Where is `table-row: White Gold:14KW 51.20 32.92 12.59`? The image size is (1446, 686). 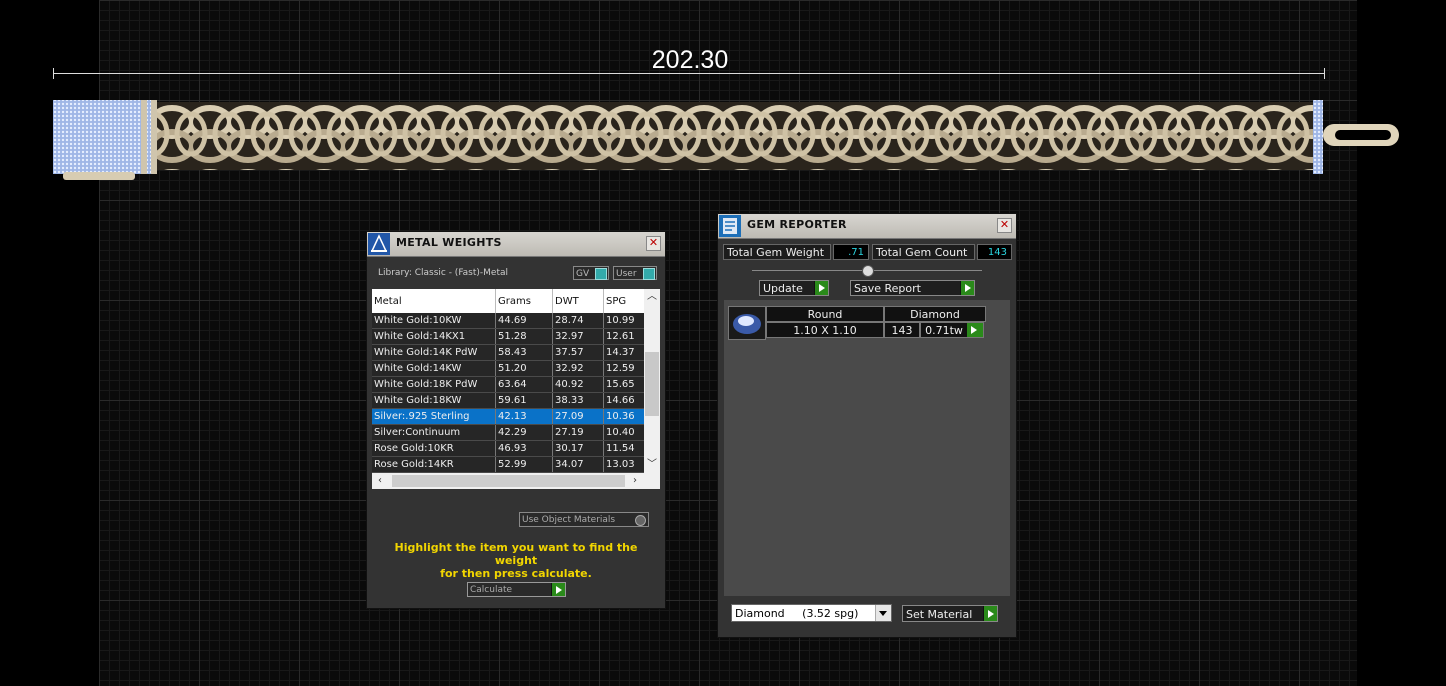 table-row: White Gold:14KW 51.20 32.92 12.59 is located at coordinates (508, 369).